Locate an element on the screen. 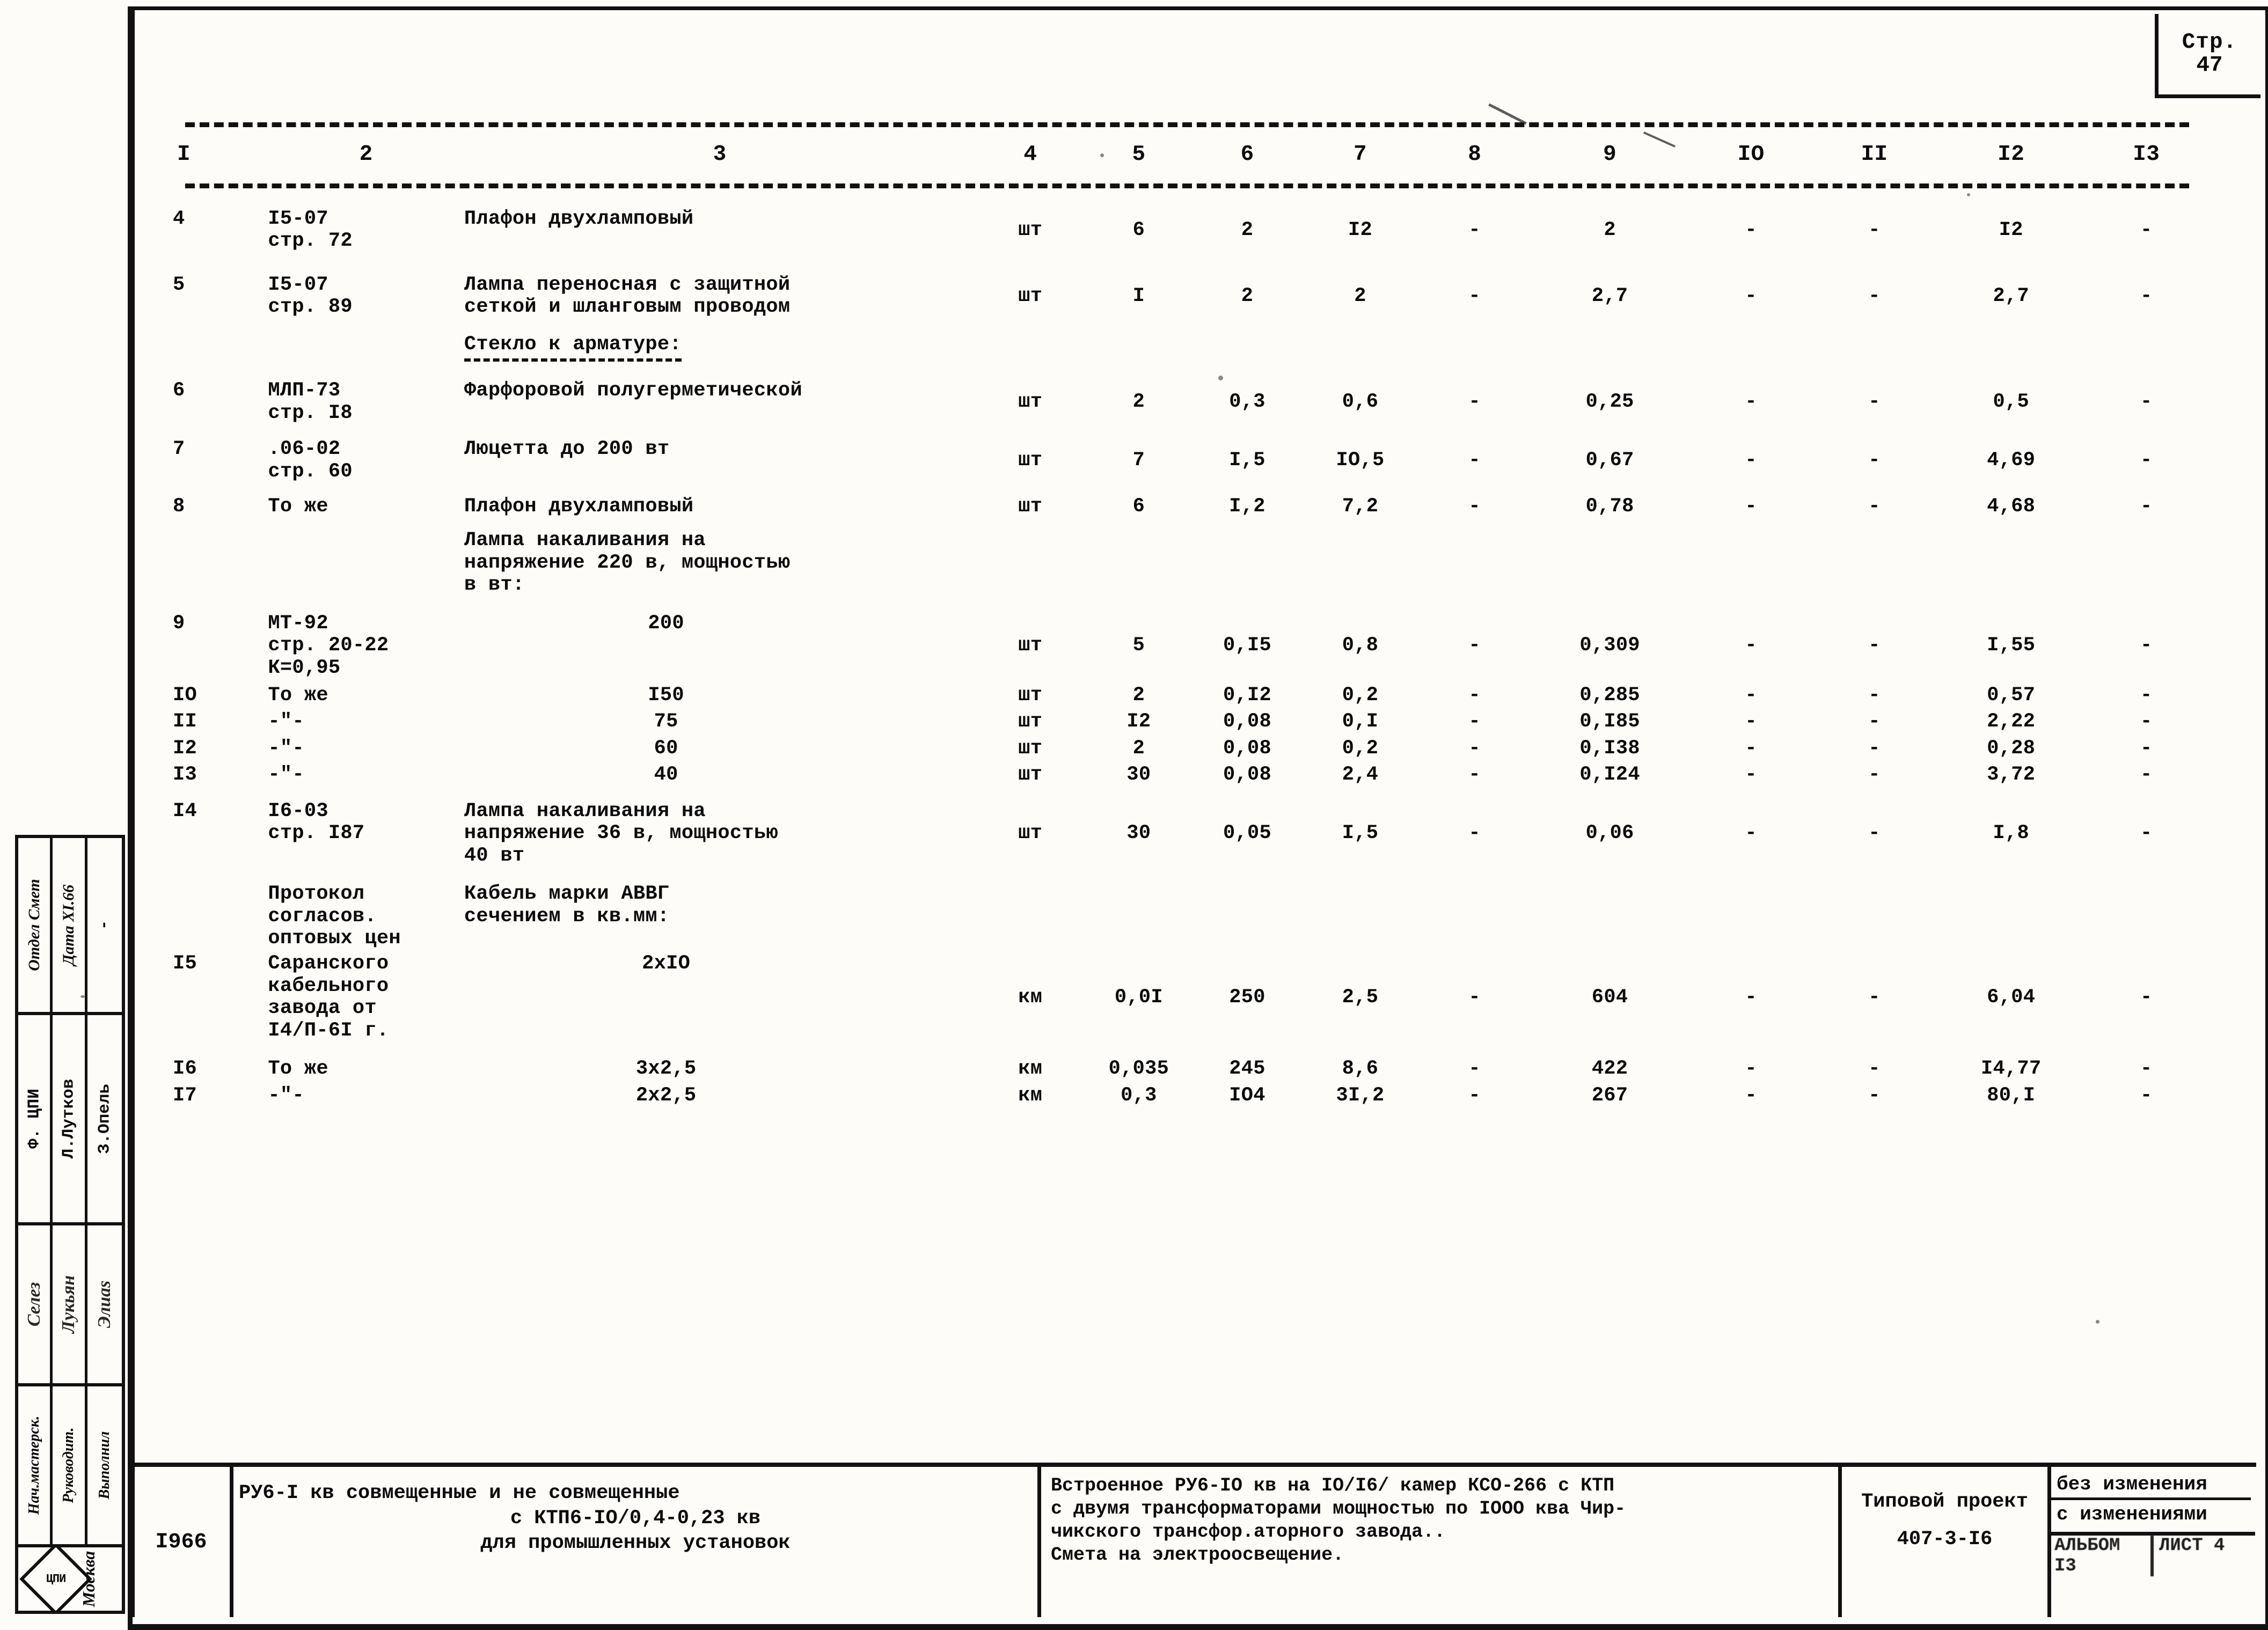 Image resolution: width=2268 pixels, height=1630 pixels. stamp-cell-role-author: Выполнил is located at coordinates (105, 1465).